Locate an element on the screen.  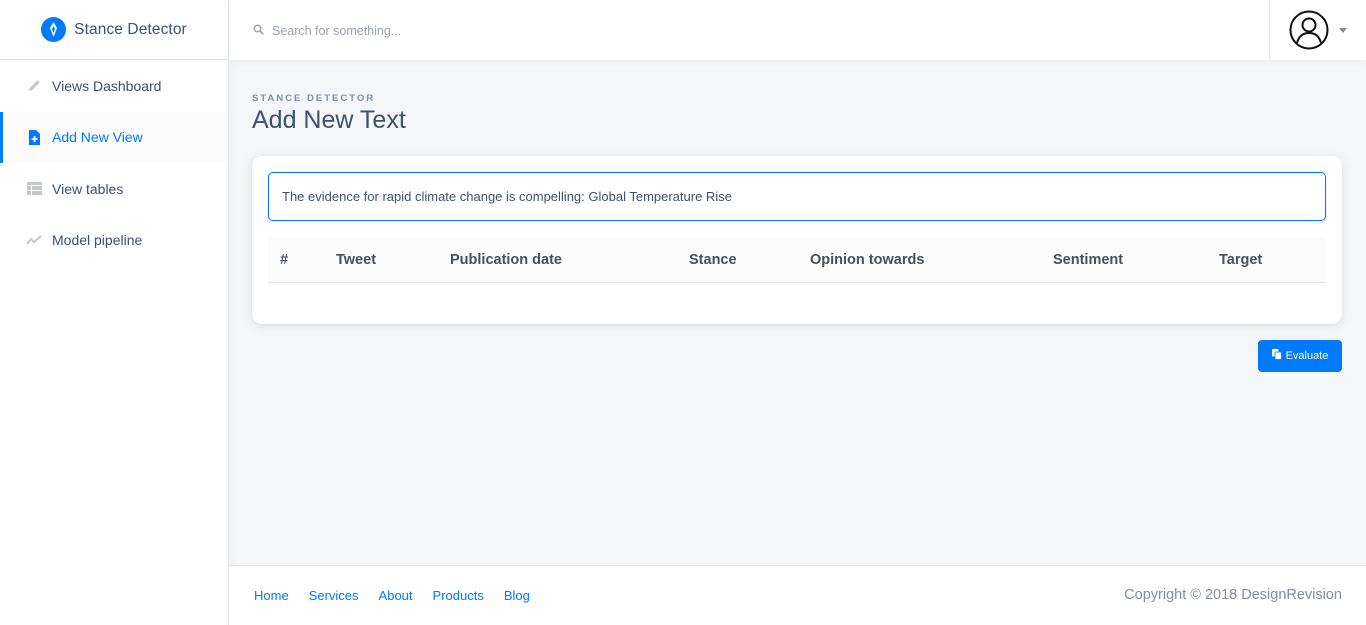
user-menu is located at coordinates (1317, 30).